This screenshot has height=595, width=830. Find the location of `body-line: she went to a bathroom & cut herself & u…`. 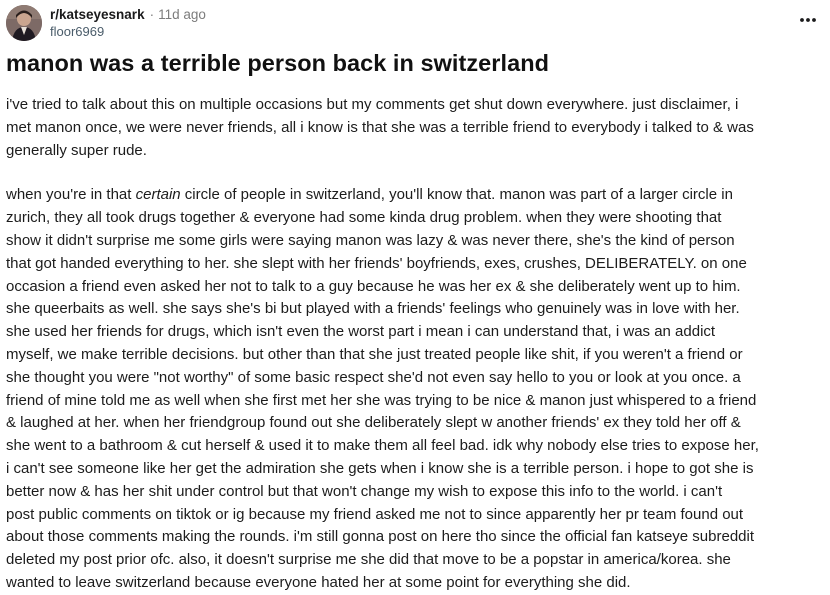

body-line: she went to a bathroom & cut herself & u… is located at coordinates (382, 446).